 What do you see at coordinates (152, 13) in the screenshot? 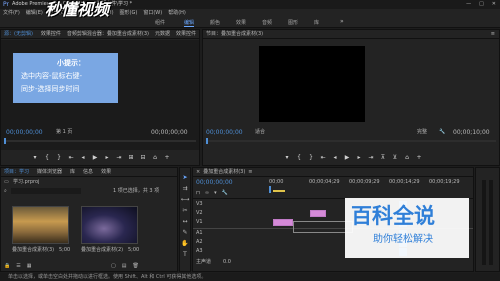
I see `menu-window: 窗口(W)` at bounding box center [152, 13].